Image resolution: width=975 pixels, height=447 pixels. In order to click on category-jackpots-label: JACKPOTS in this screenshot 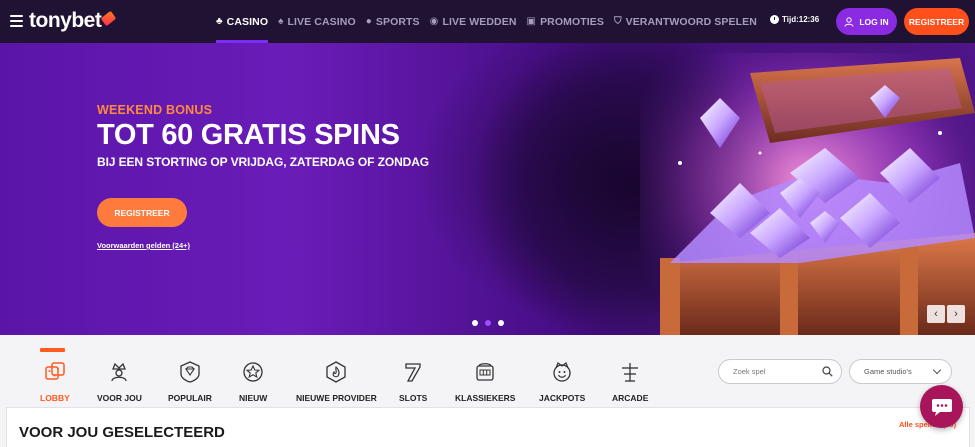, I will do `click(562, 398)`.